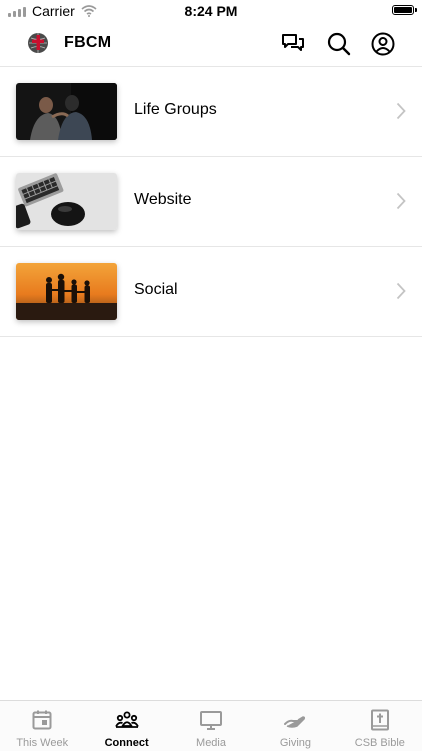  I want to click on monitor-icon, so click(211, 720).